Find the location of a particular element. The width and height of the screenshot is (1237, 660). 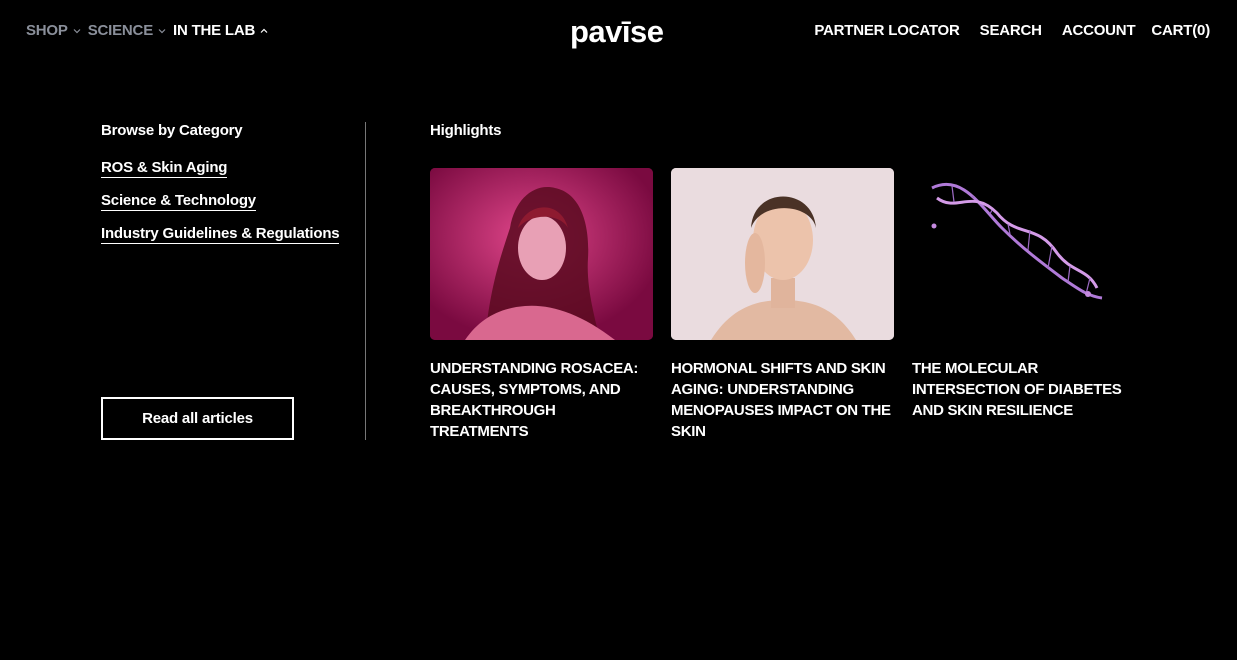

article-image-rosacea is located at coordinates (541, 254).